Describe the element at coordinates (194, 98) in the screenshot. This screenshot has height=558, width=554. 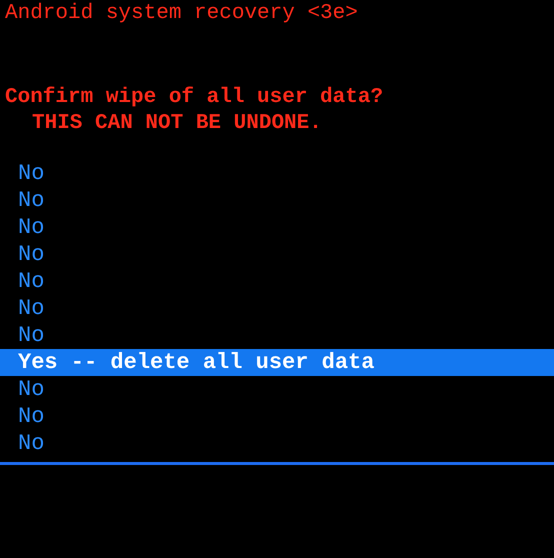
I see `confirm-question: Confirm wipe of all user data?` at that location.